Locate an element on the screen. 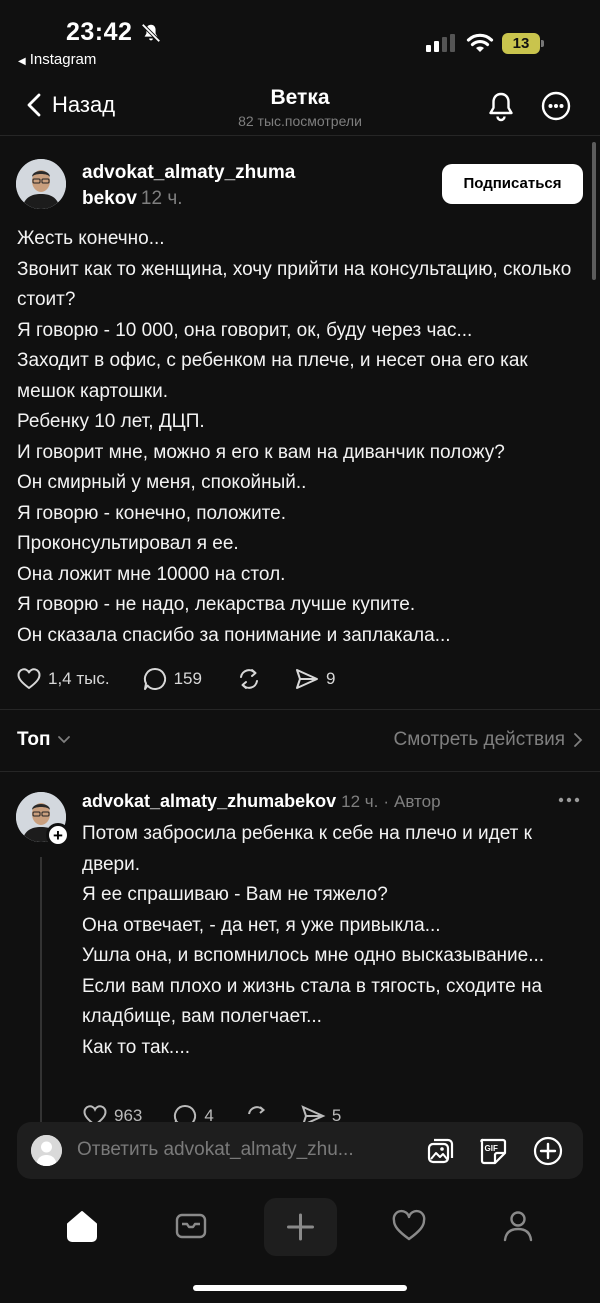 The height and width of the screenshot is (1303, 600). comment-button: 159 is located at coordinates (172, 679).